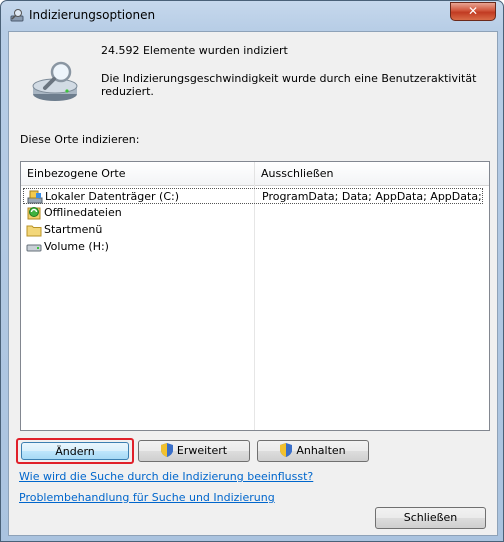  I want to click on list-item-label: Lokaler Datenträger (C:), so click(112, 196).